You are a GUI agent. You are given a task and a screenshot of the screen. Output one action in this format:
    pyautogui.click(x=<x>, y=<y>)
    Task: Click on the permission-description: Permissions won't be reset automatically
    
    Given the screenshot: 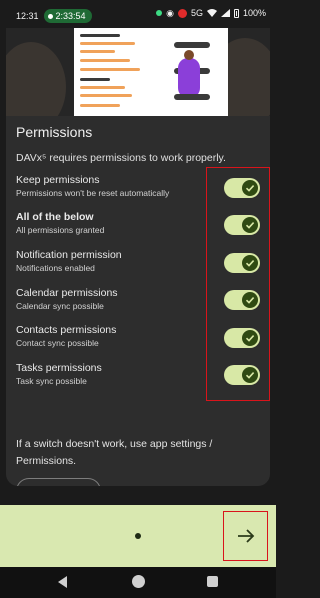 What is the action you would take?
    pyautogui.click(x=93, y=193)
    